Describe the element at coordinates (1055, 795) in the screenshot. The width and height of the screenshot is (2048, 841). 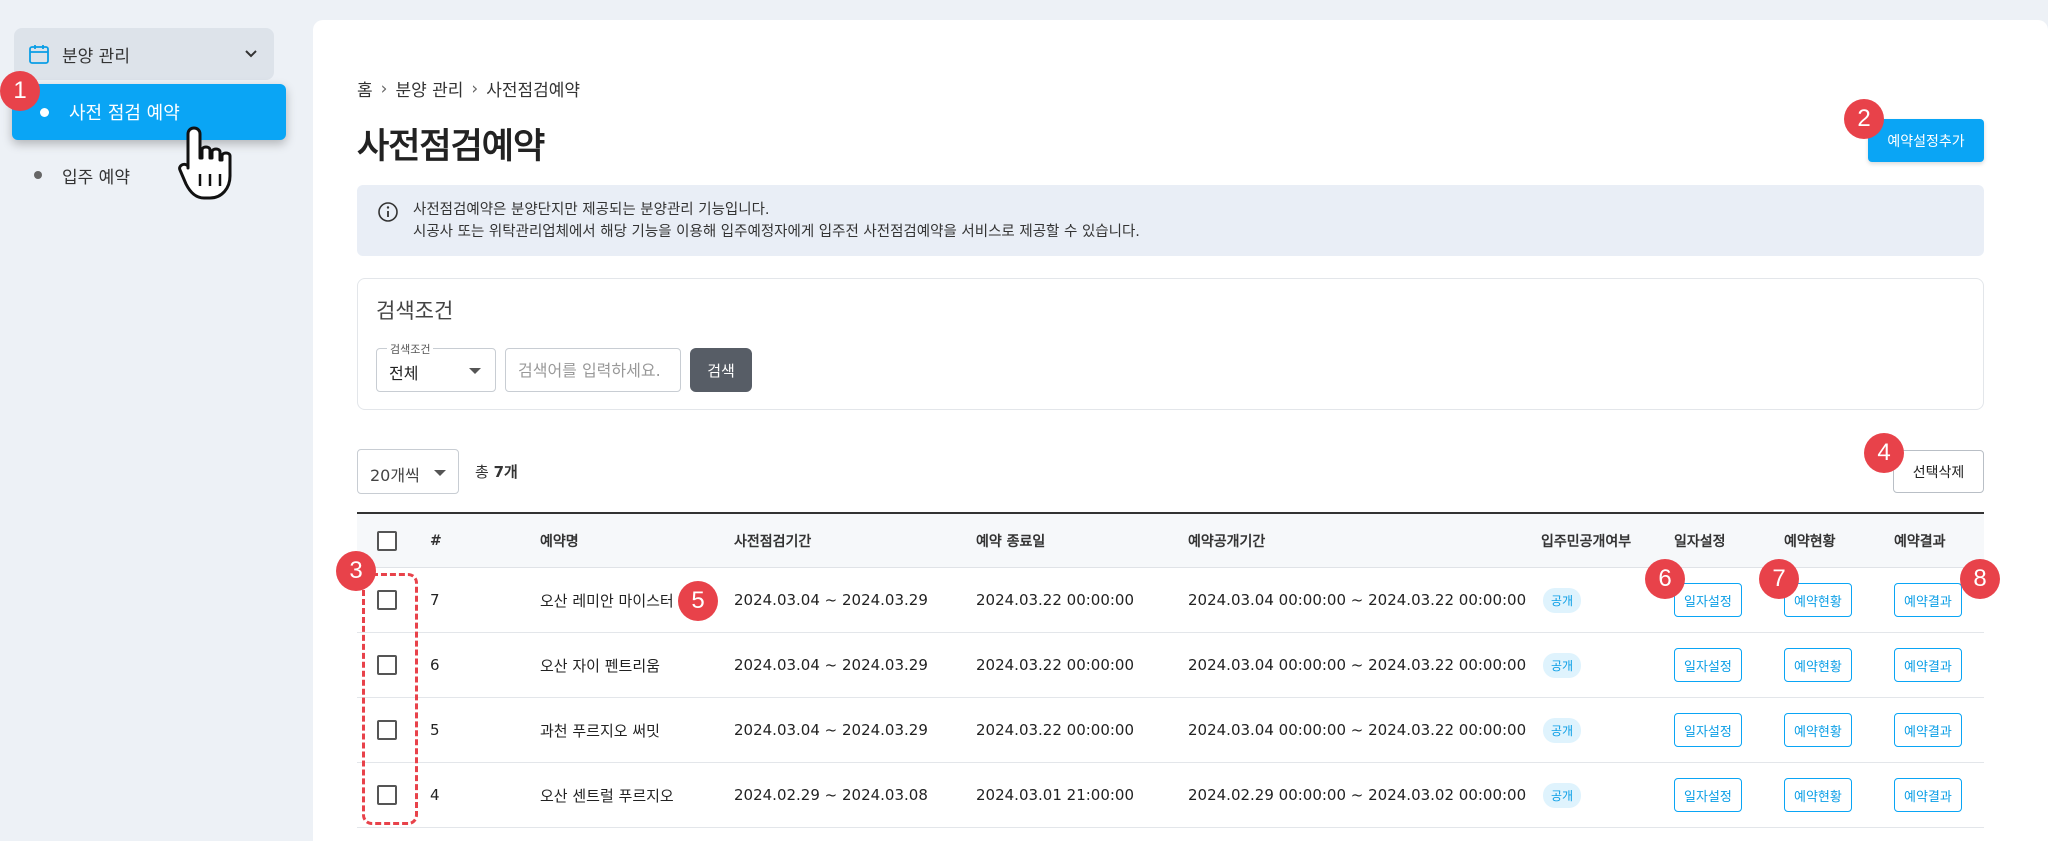
I see `row-end-date: 2024.03.01 21:00:00` at that location.